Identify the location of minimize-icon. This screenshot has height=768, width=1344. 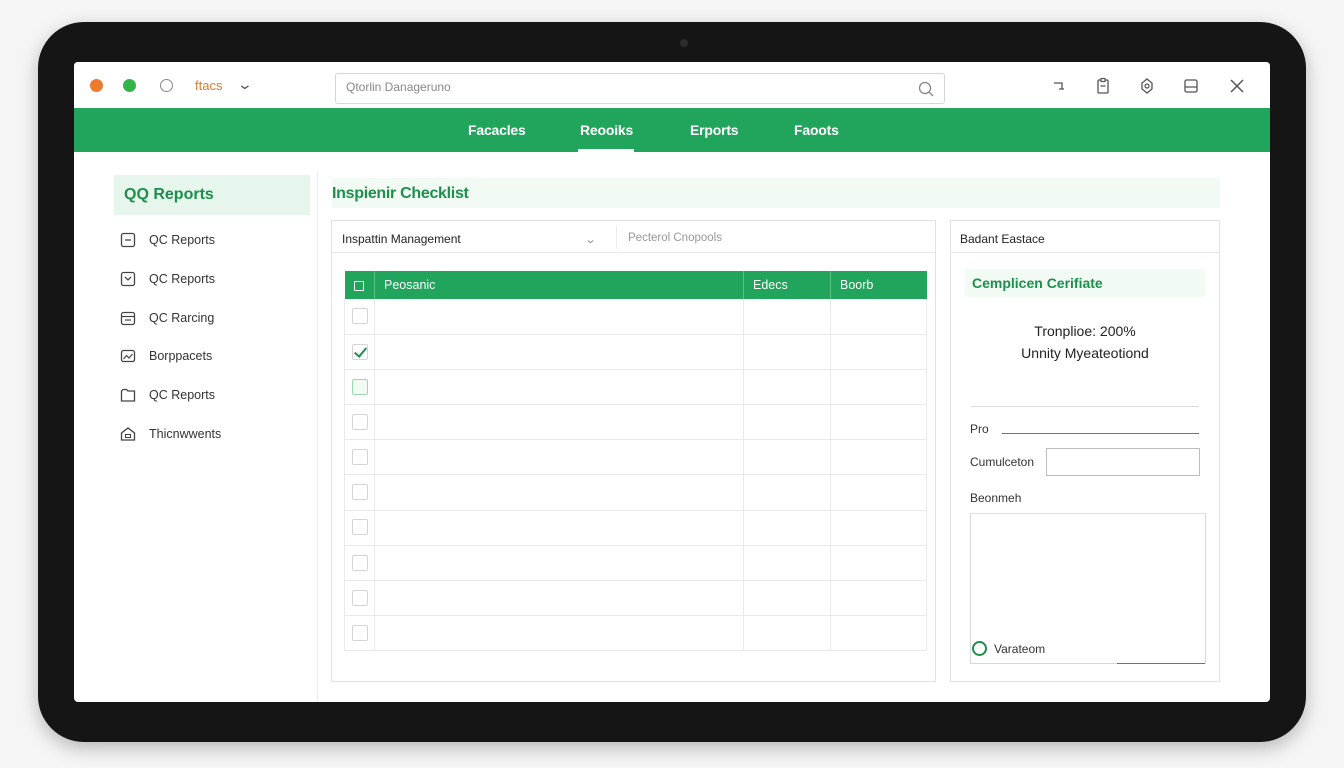
(1059, 86).